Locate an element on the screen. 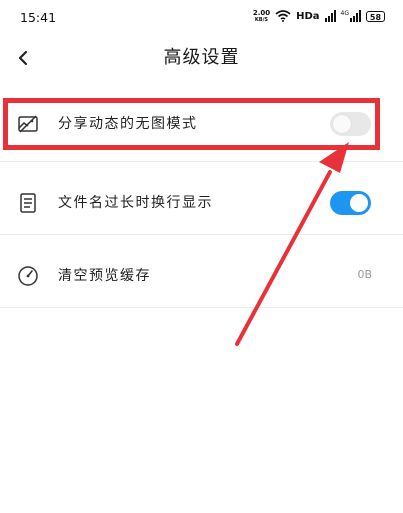 The height and width of the screenshot is (513, 403). battery-icon: 58 is located at coordinates (375, 16).